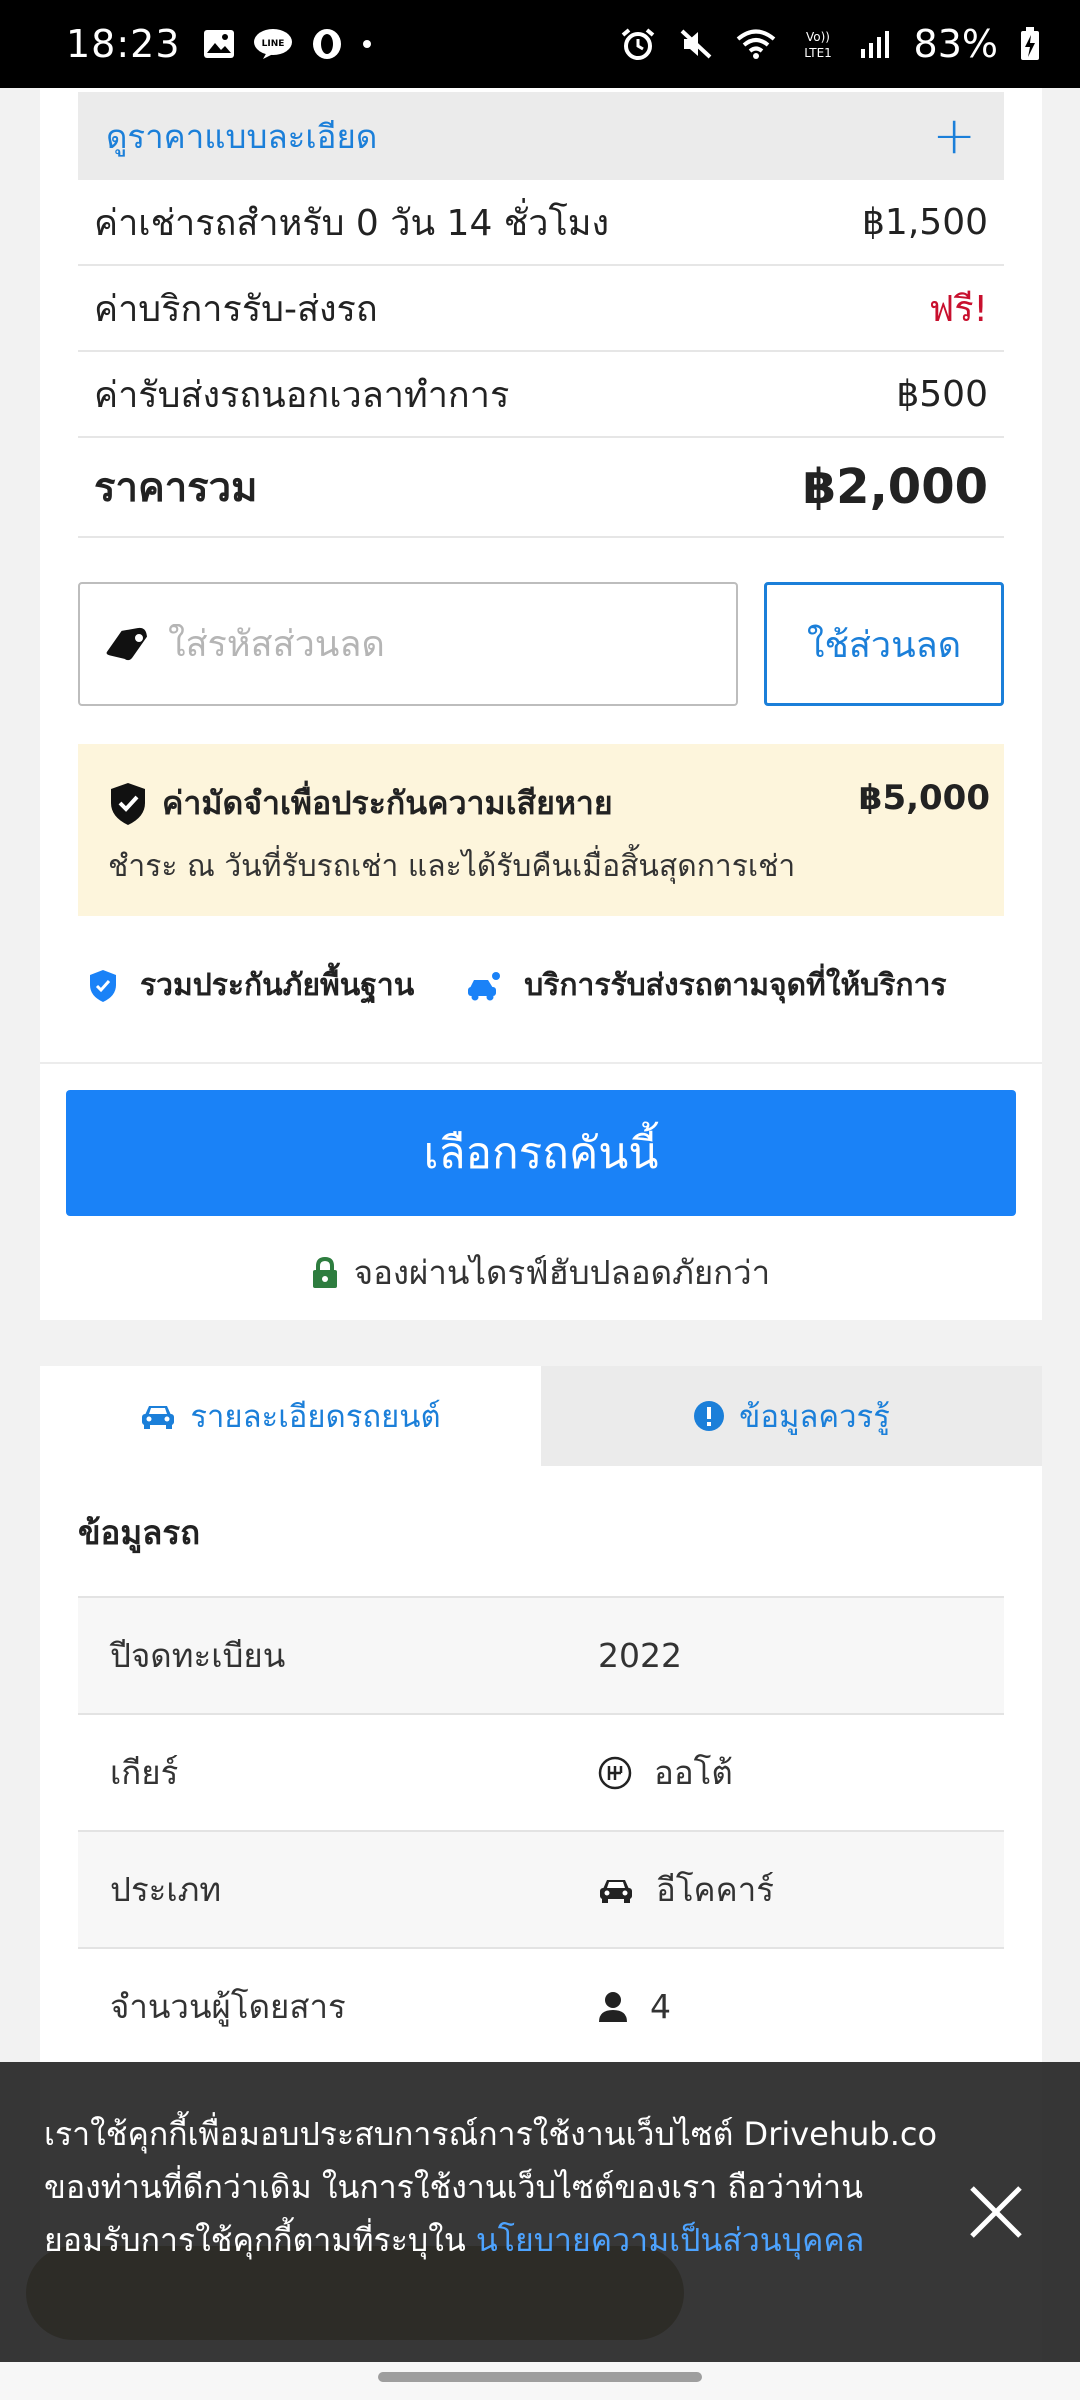  What do you see at coordinates (640, 1655) in the screenshot?
I see `spec-value: 2022` at bounding box center [640, 1655].